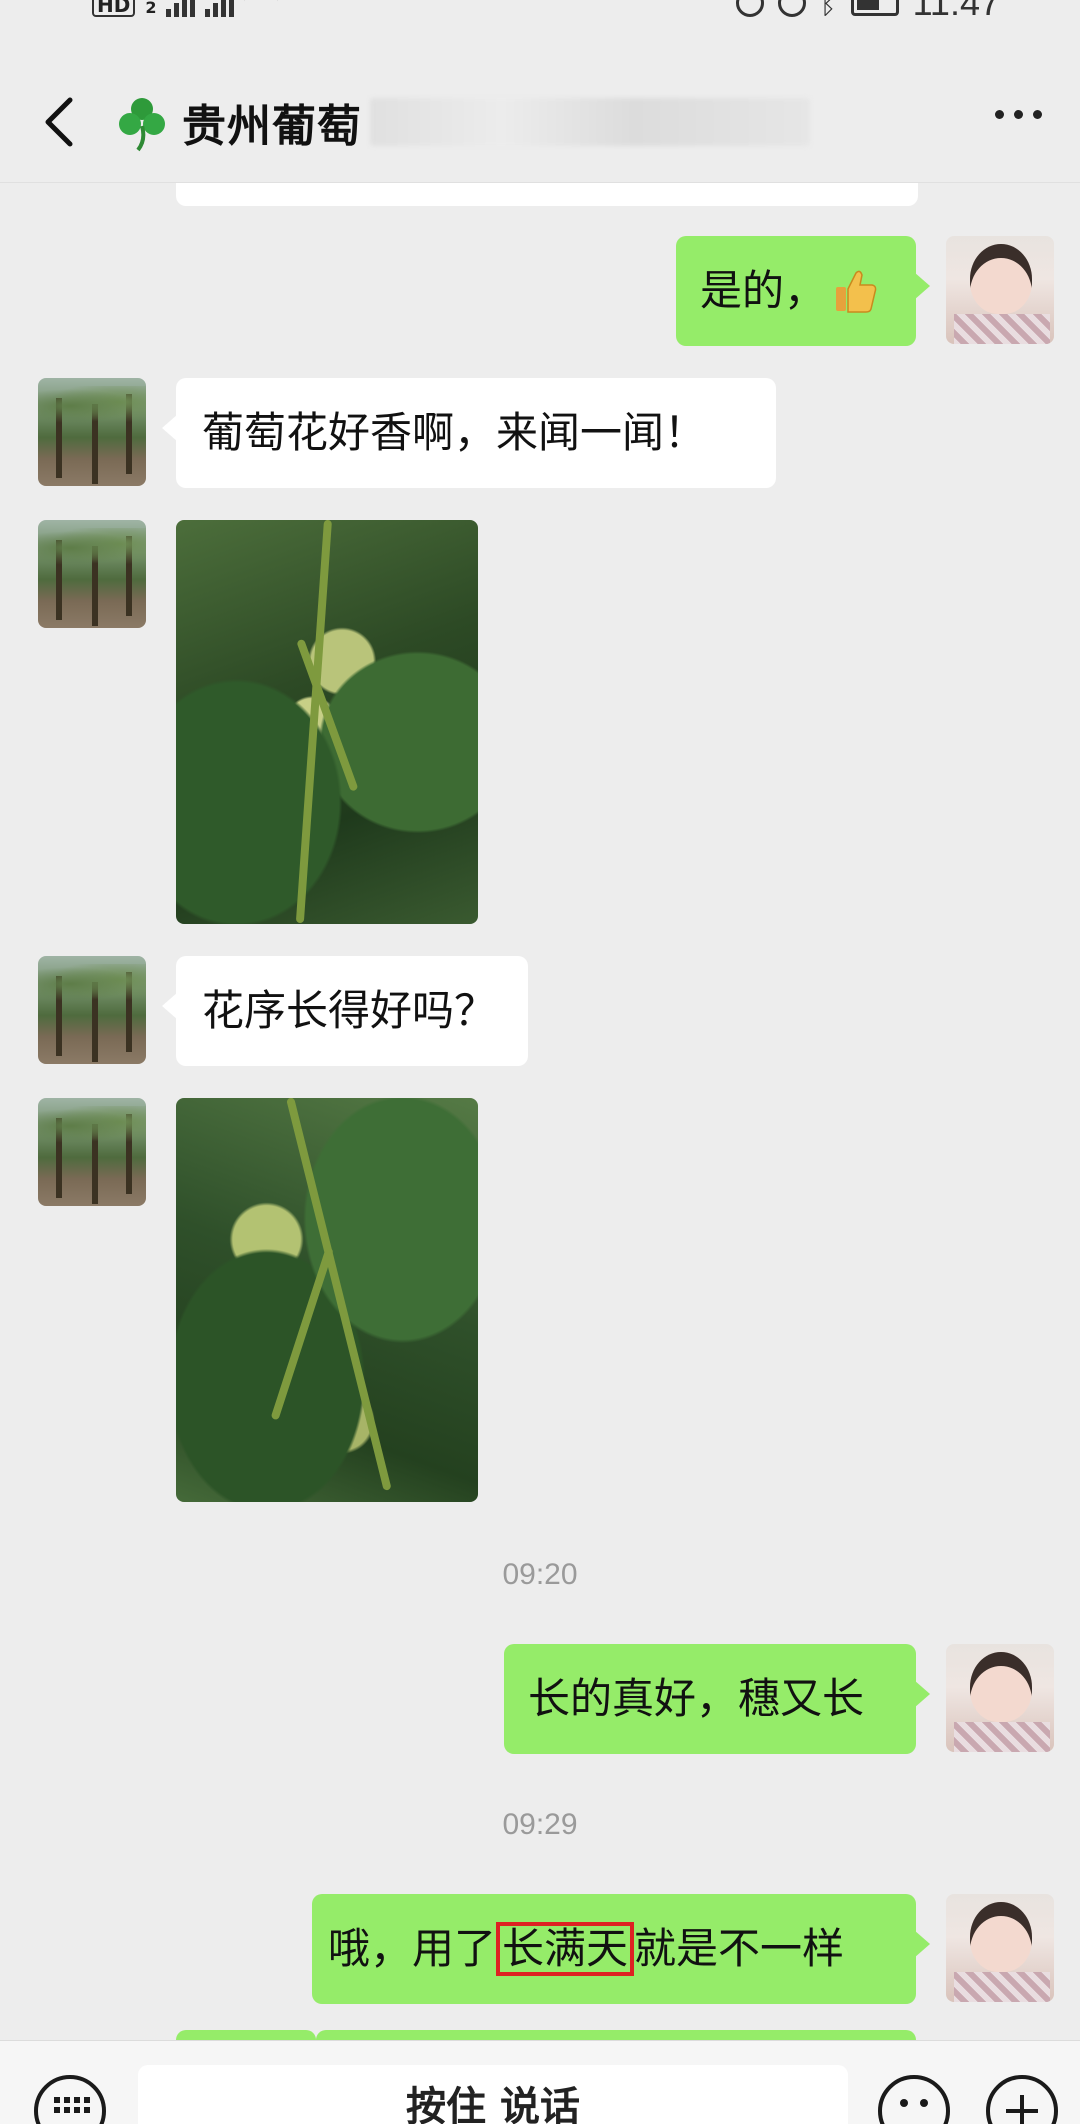  Describe the element at coordinates (349, 1010) in the screenshot. I see `message-text: 花序长得好吗？` at that location.